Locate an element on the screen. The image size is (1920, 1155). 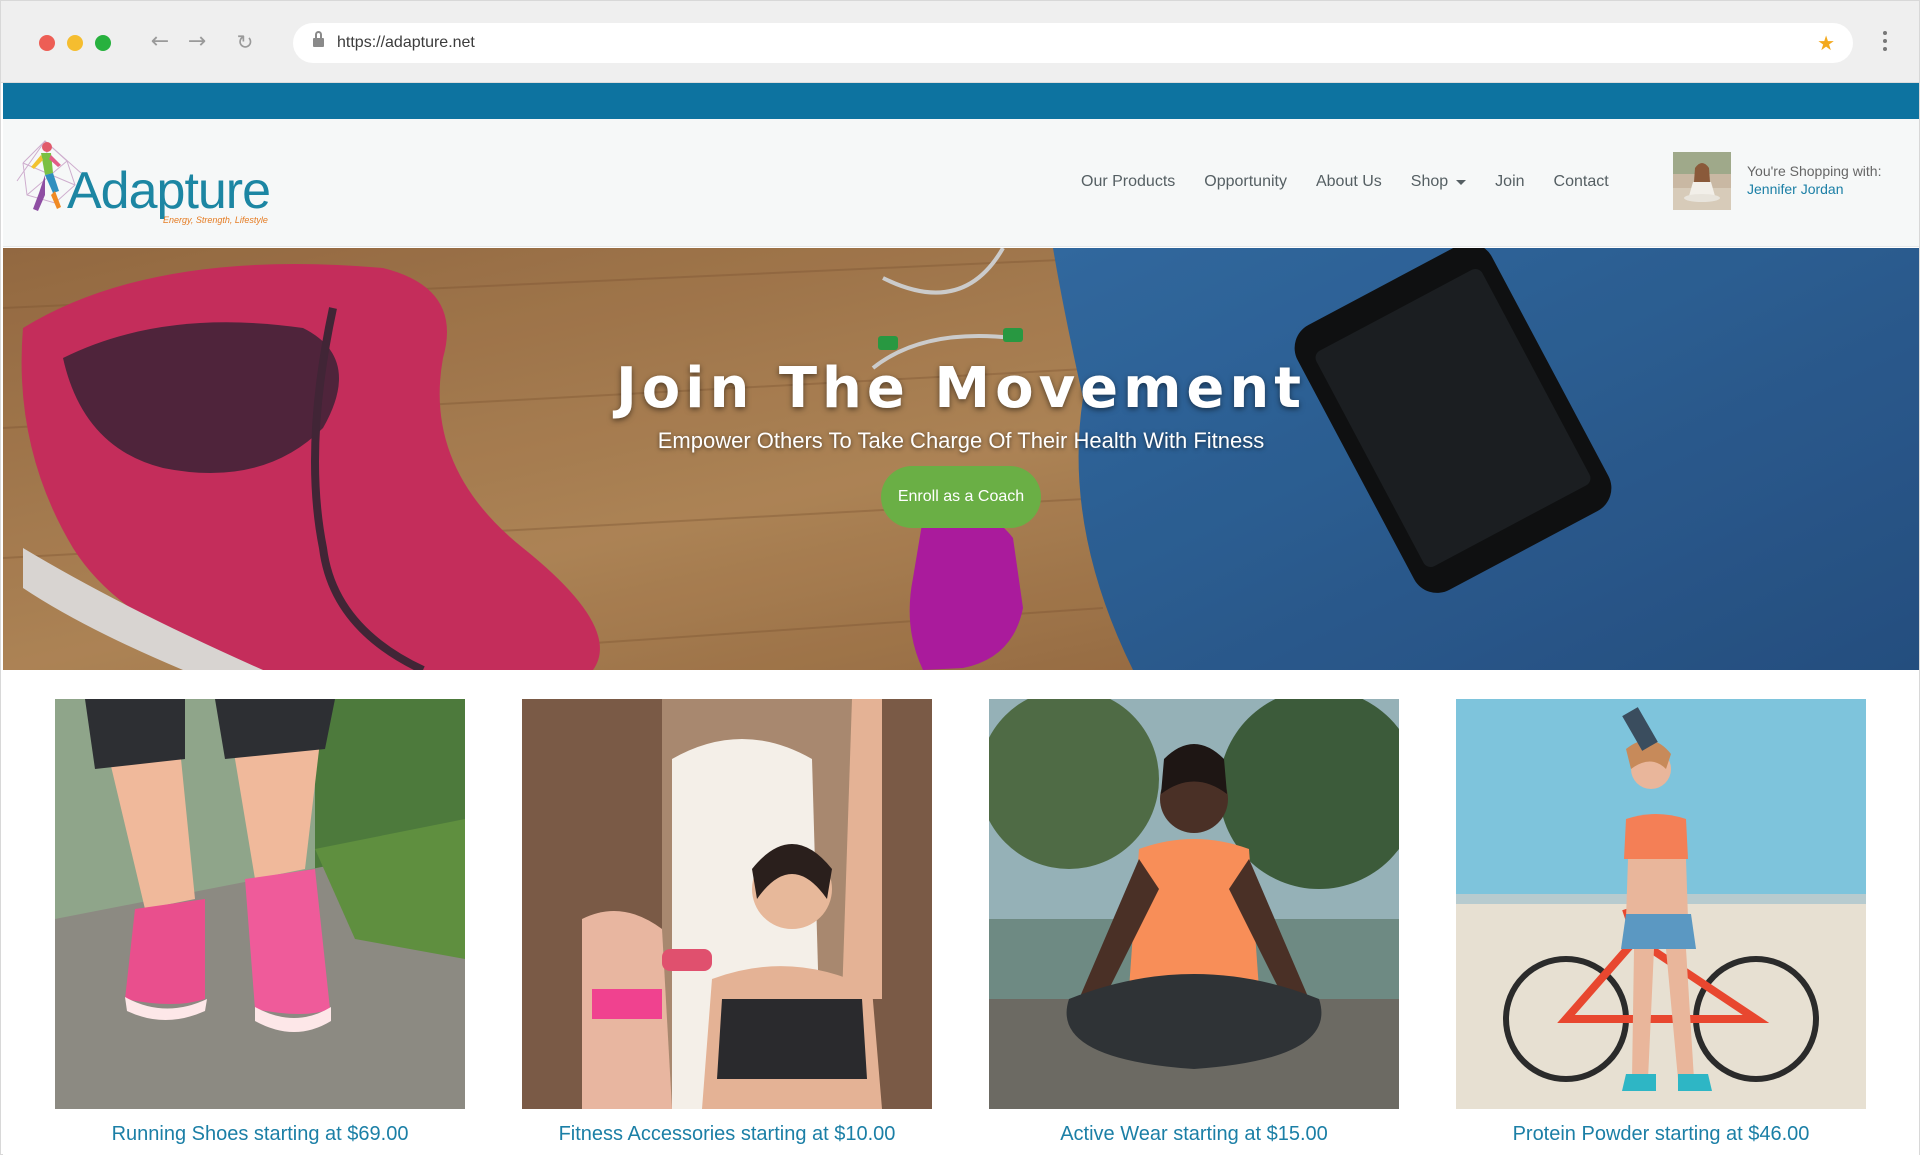
nav-shop: Shop is located at coordinates (1438, 182).